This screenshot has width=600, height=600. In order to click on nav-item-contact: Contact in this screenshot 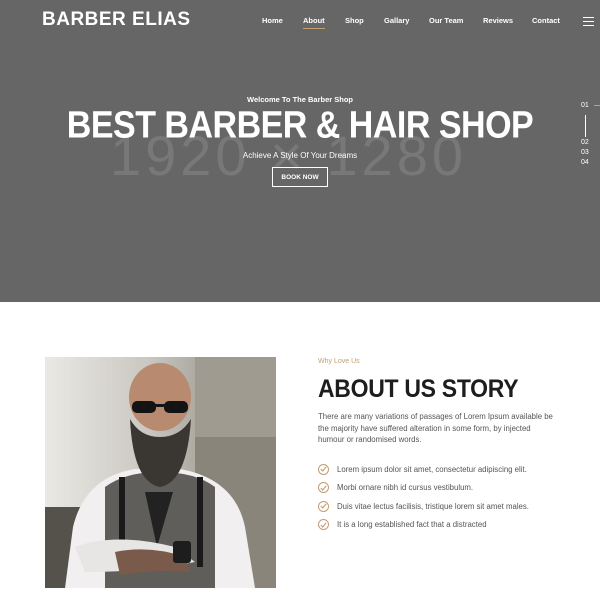, I will do `click(546, 20)`.